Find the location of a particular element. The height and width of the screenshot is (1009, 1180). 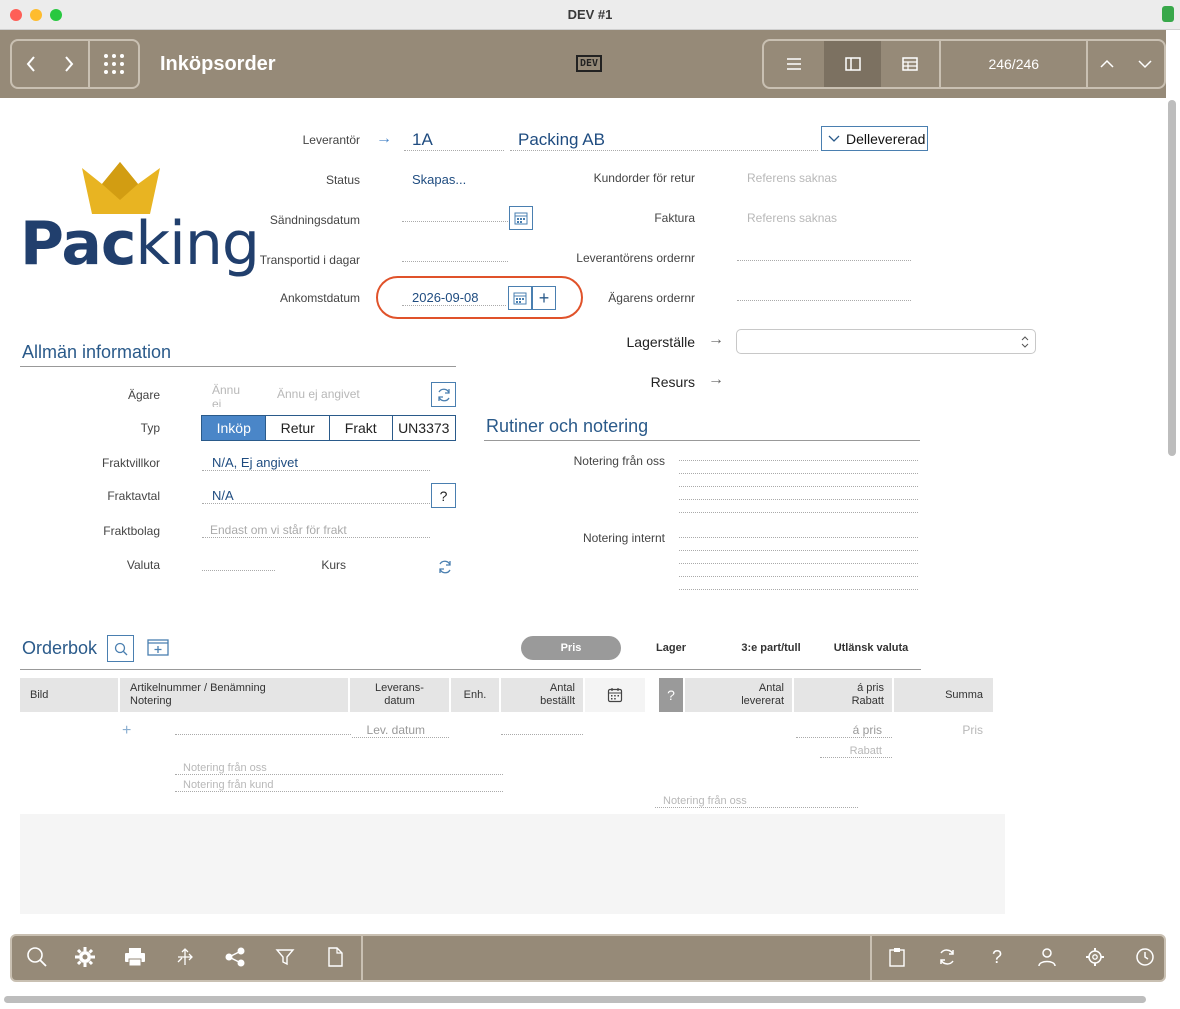

row-notering-fran-oss-right: Notering från oss is located at coordinates (756, 801).